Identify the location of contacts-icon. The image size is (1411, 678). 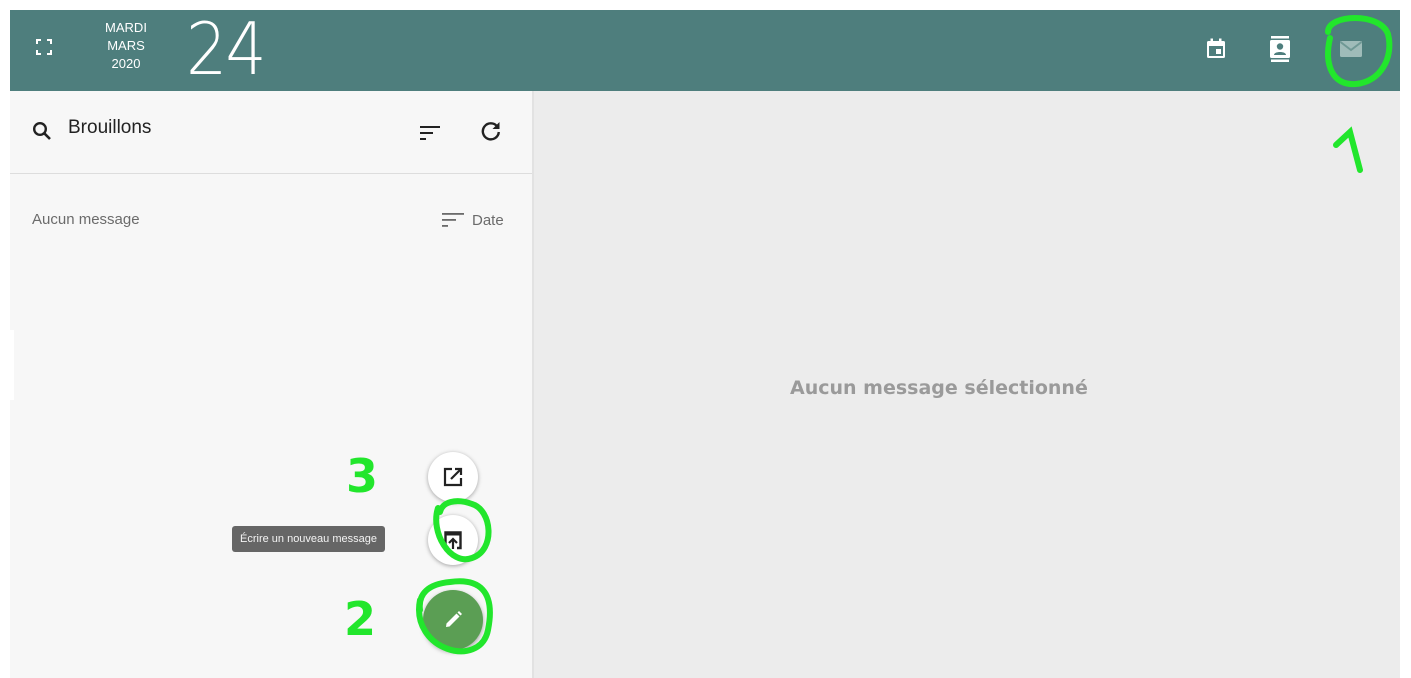
(1280, 49).